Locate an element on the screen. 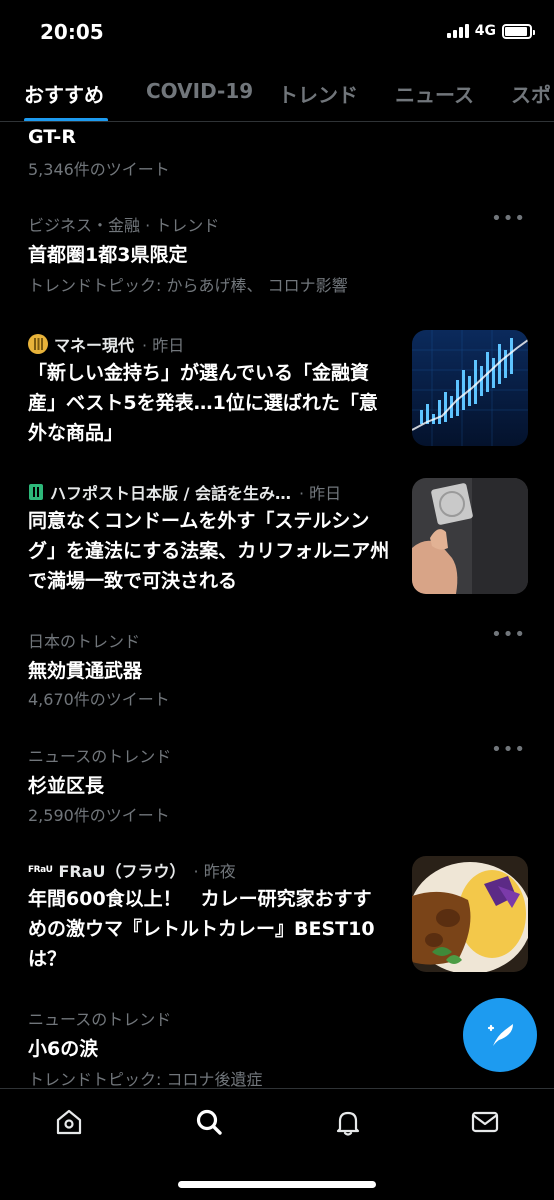  news-source: ハフポスト日本版 / 会話を生み… · 昨日 is located at coordinates (184, 492).